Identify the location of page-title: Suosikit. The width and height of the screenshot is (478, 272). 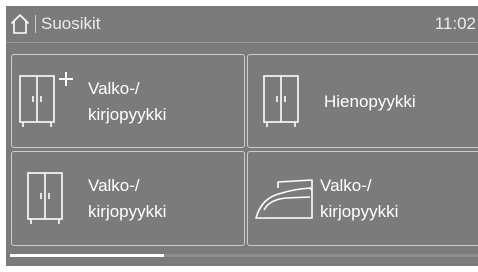
(71, 23).